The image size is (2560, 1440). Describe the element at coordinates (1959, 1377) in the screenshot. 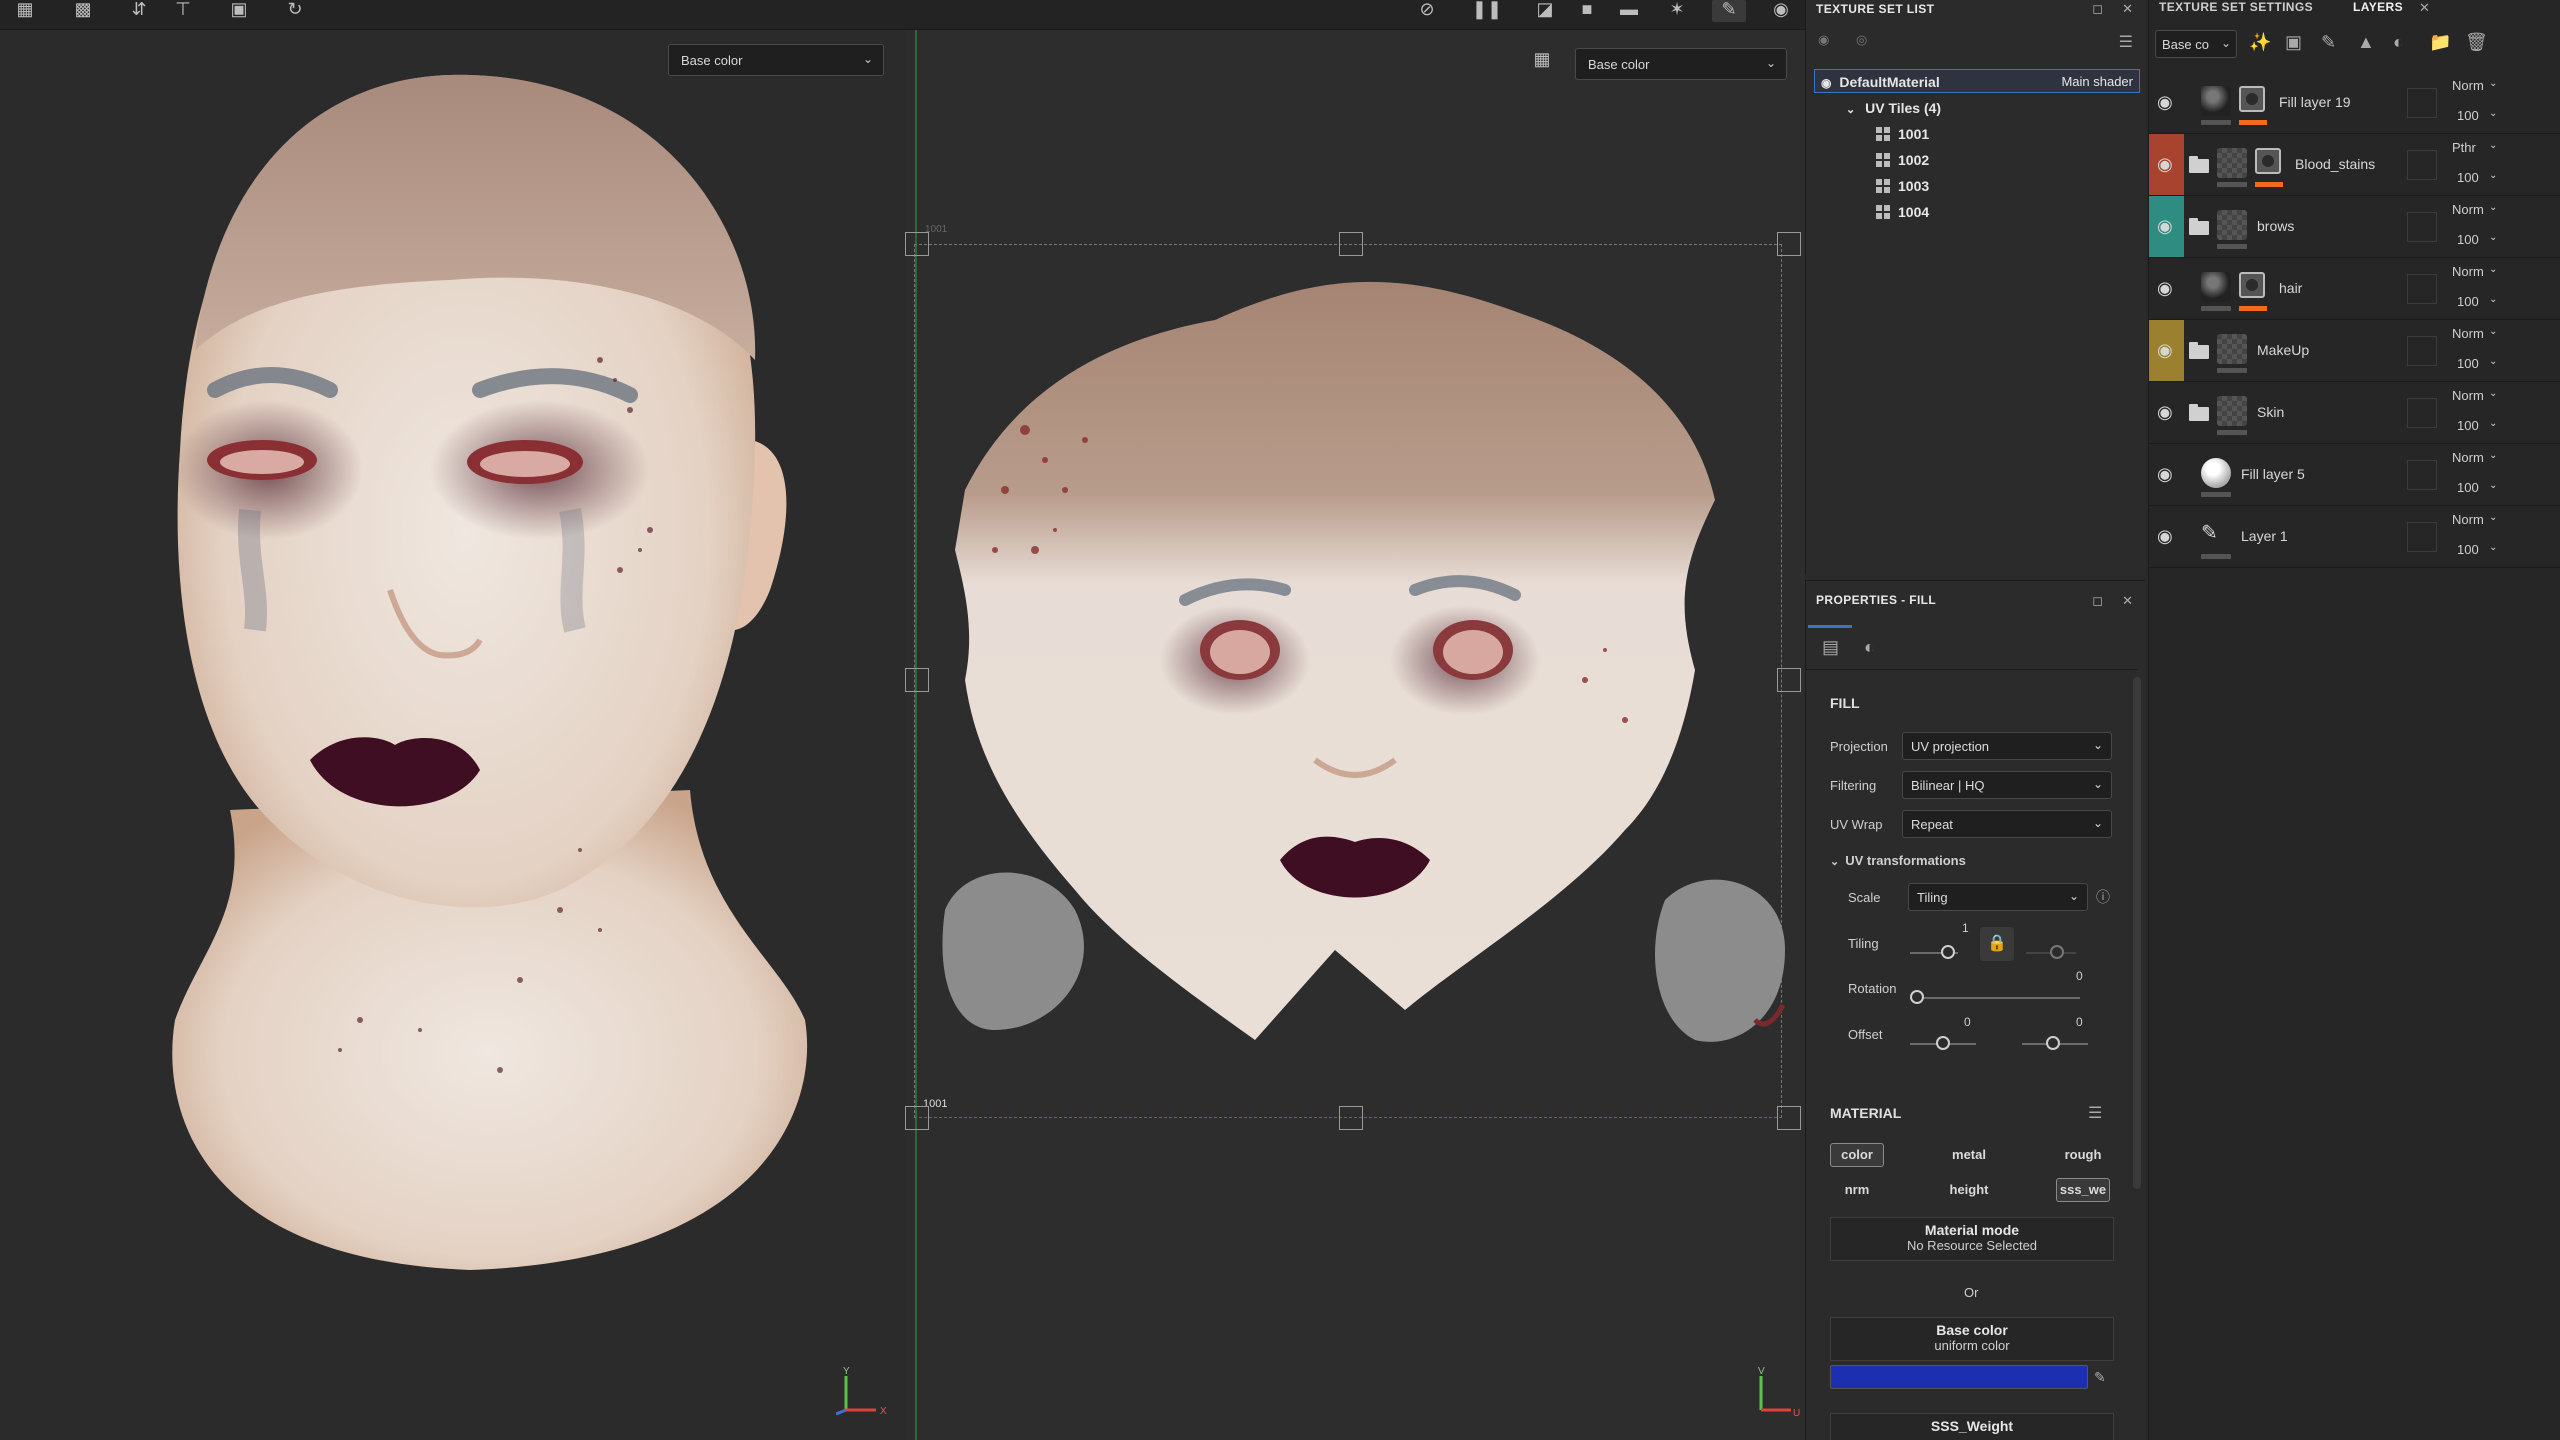

I see `base-color-swatch` at that location.